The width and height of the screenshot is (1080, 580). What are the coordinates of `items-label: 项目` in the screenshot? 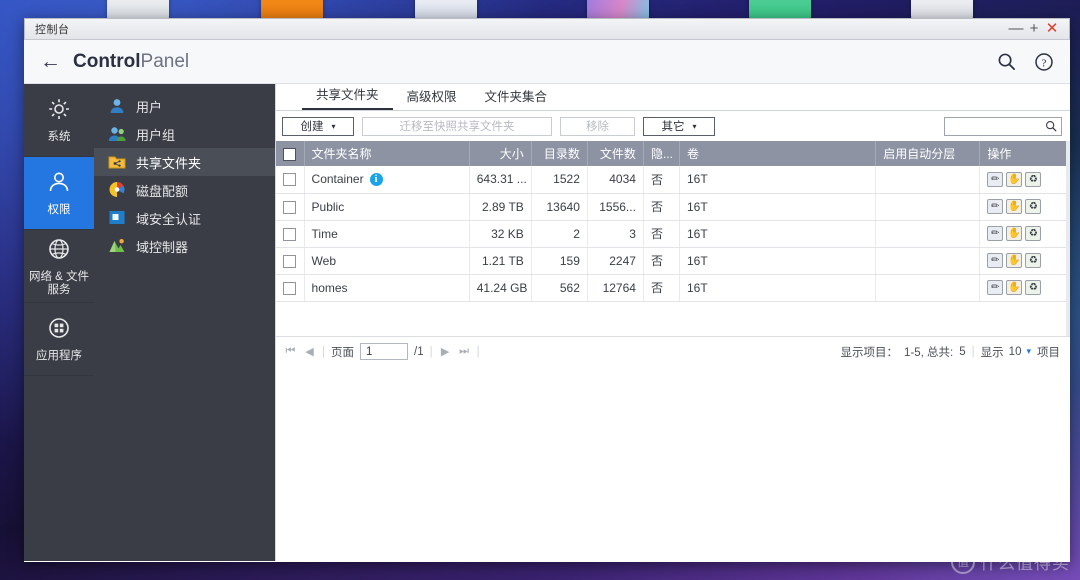 It's located at (1048, 352).